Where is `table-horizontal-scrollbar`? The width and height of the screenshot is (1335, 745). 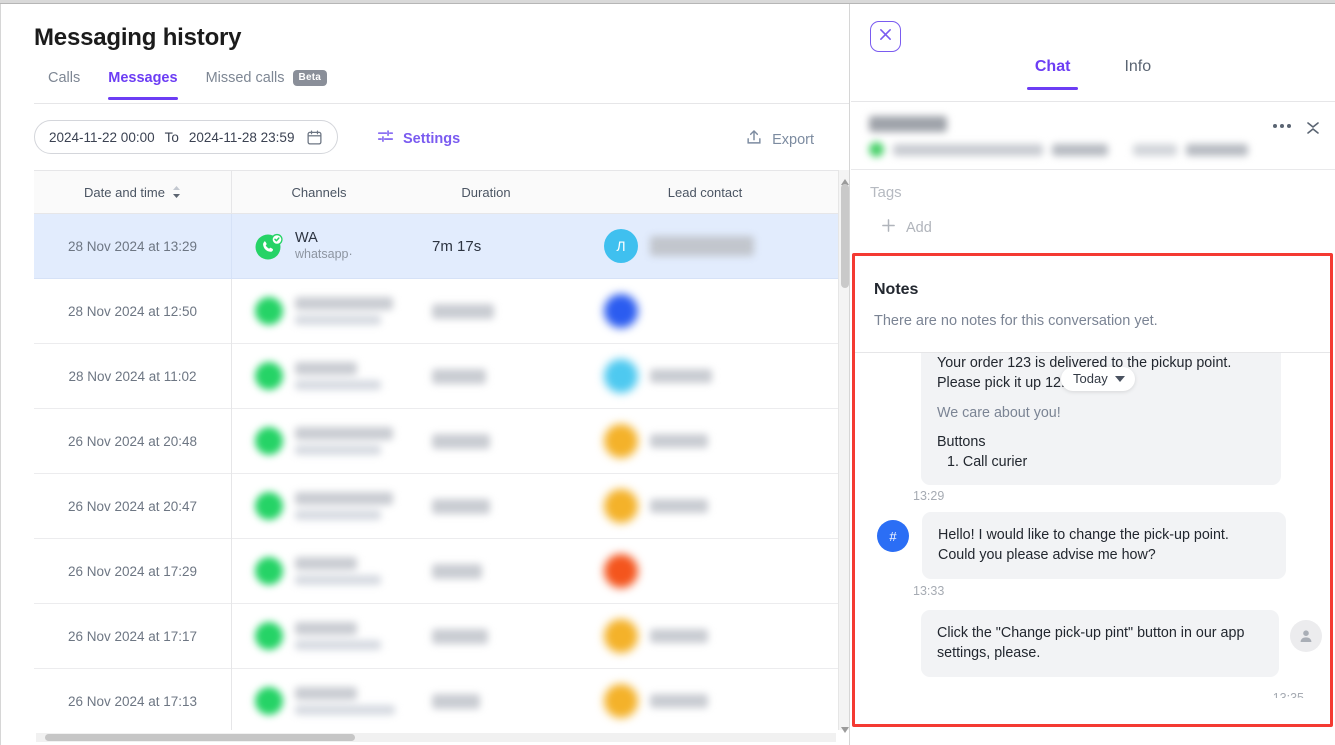 table-horizontal-scrollbar is located at coordinates (436, 737).